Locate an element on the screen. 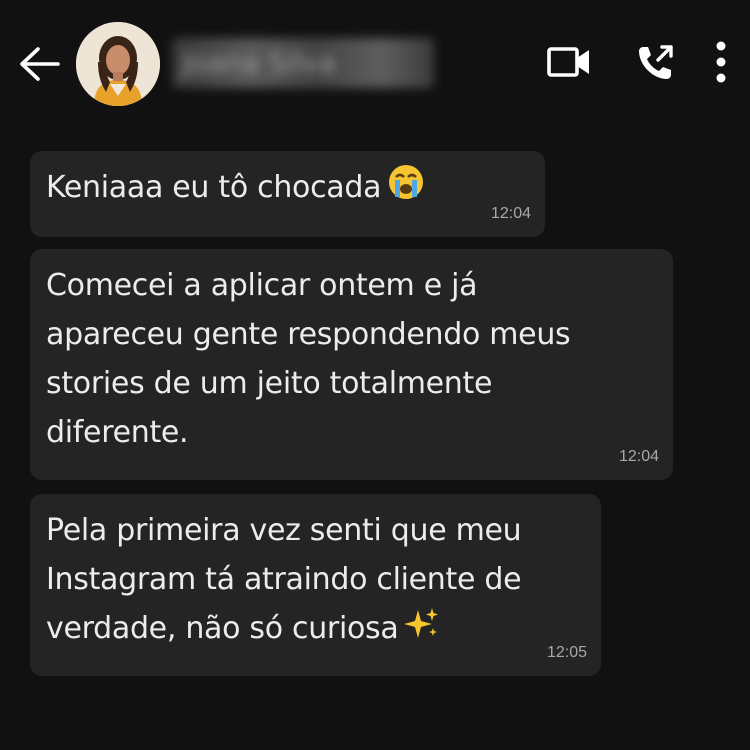  video-call-button is located at coordinates (569, 62).